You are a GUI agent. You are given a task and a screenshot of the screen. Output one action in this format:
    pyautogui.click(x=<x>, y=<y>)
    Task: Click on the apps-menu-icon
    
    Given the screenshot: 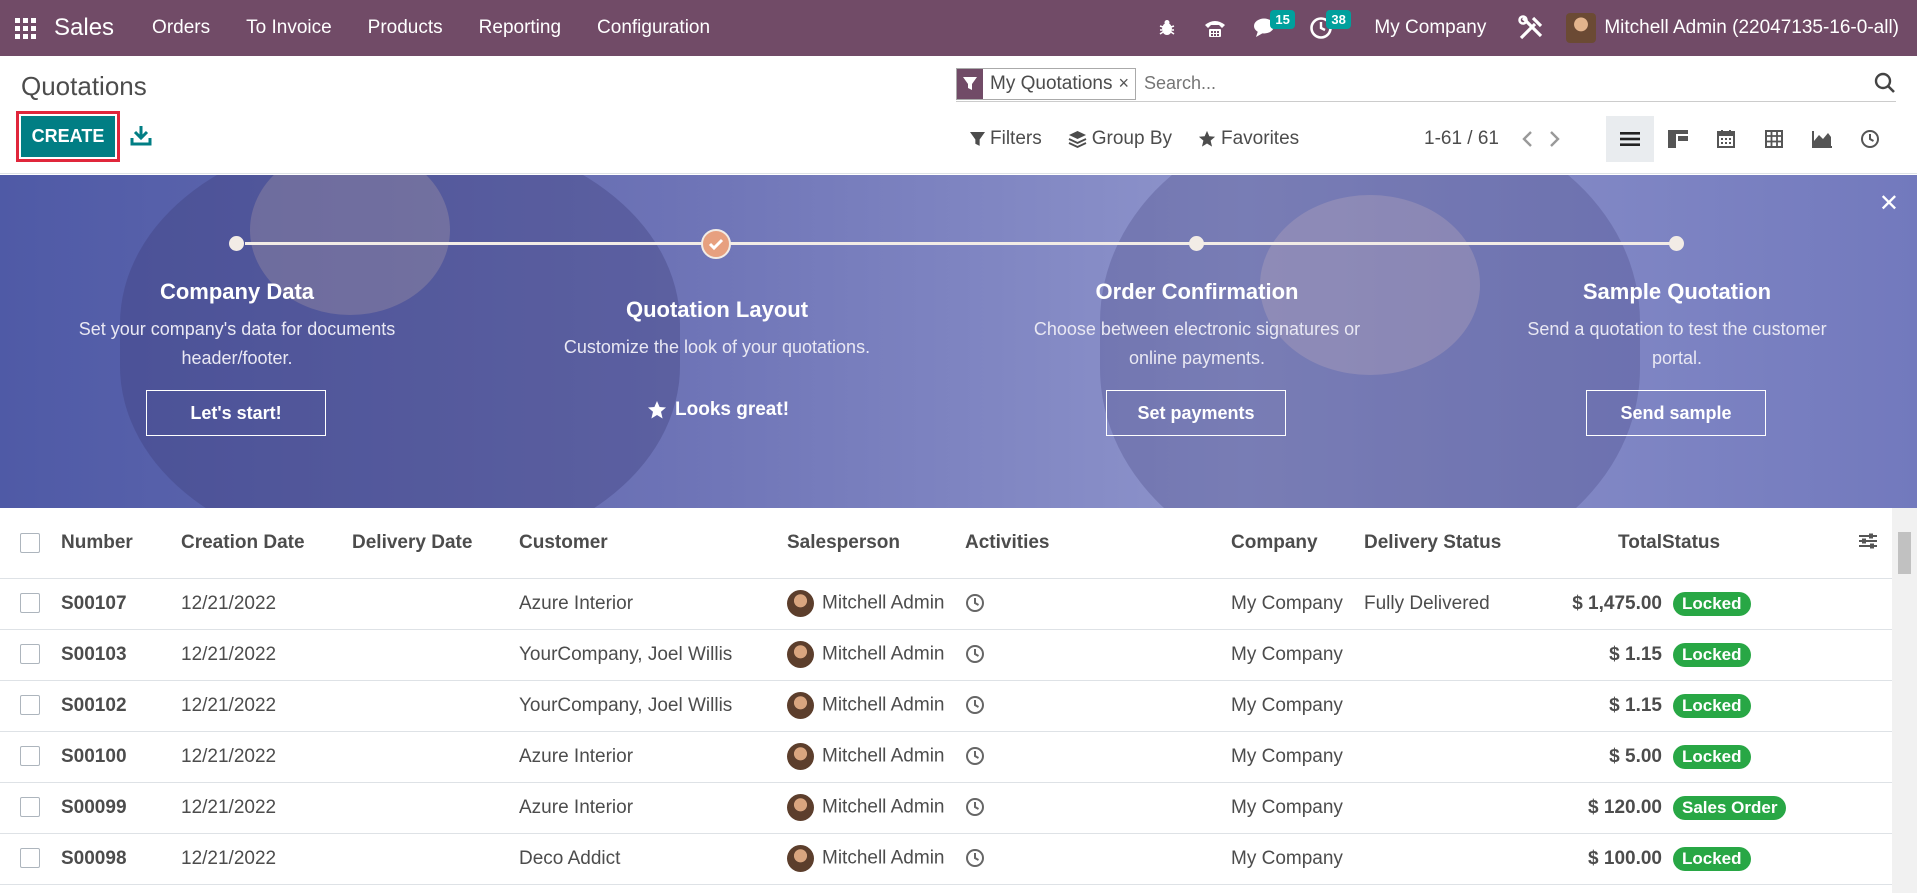 What is the action you would take?
    pyautogui.click(x=25, y=28)
    